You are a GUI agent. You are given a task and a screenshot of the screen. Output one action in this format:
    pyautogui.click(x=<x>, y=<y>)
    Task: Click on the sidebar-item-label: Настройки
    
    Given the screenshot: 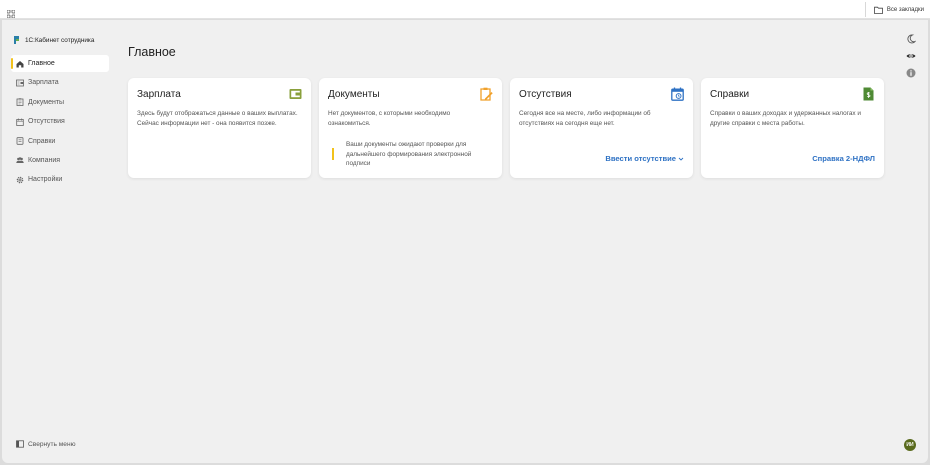 What is the action you would take?
    pyautogui.click(x=45, y=180)
    